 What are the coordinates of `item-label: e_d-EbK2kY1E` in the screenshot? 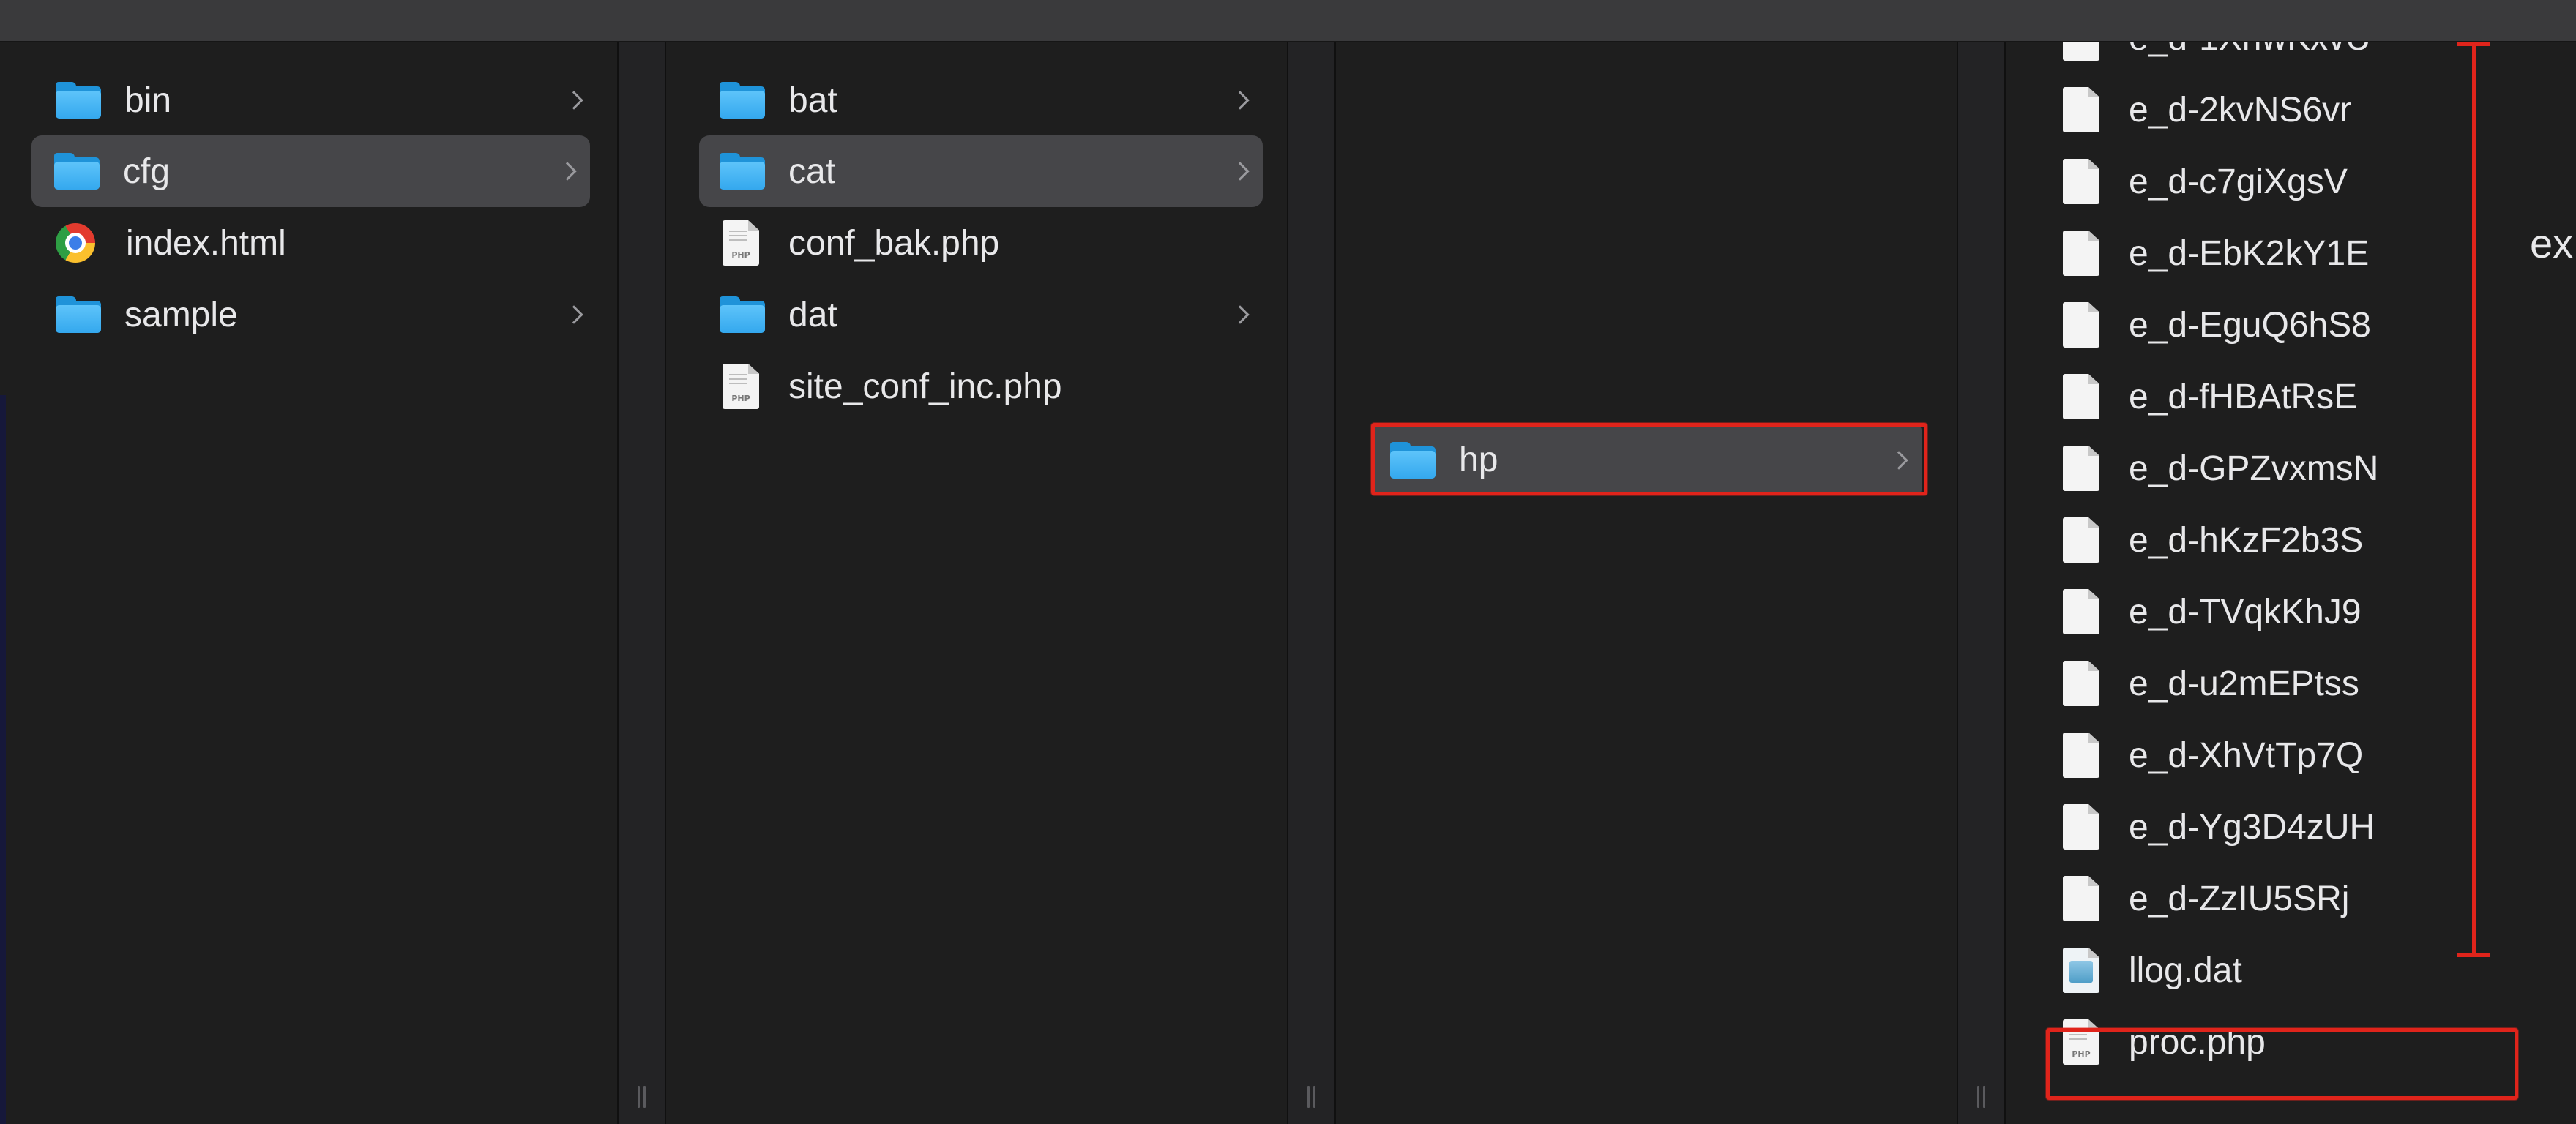 It's located at (2249, 253).